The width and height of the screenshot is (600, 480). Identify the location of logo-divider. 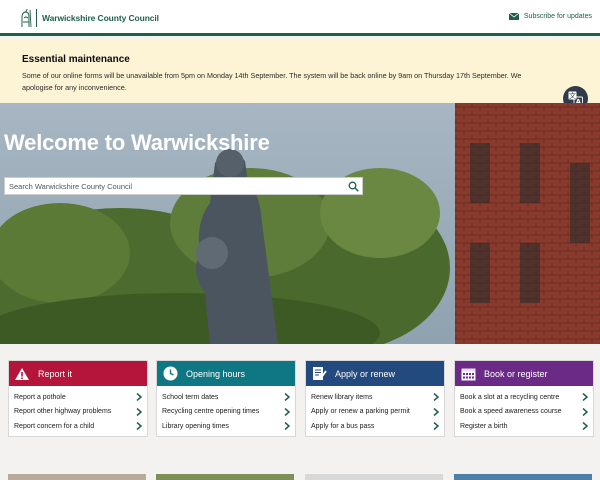
(36, 18).